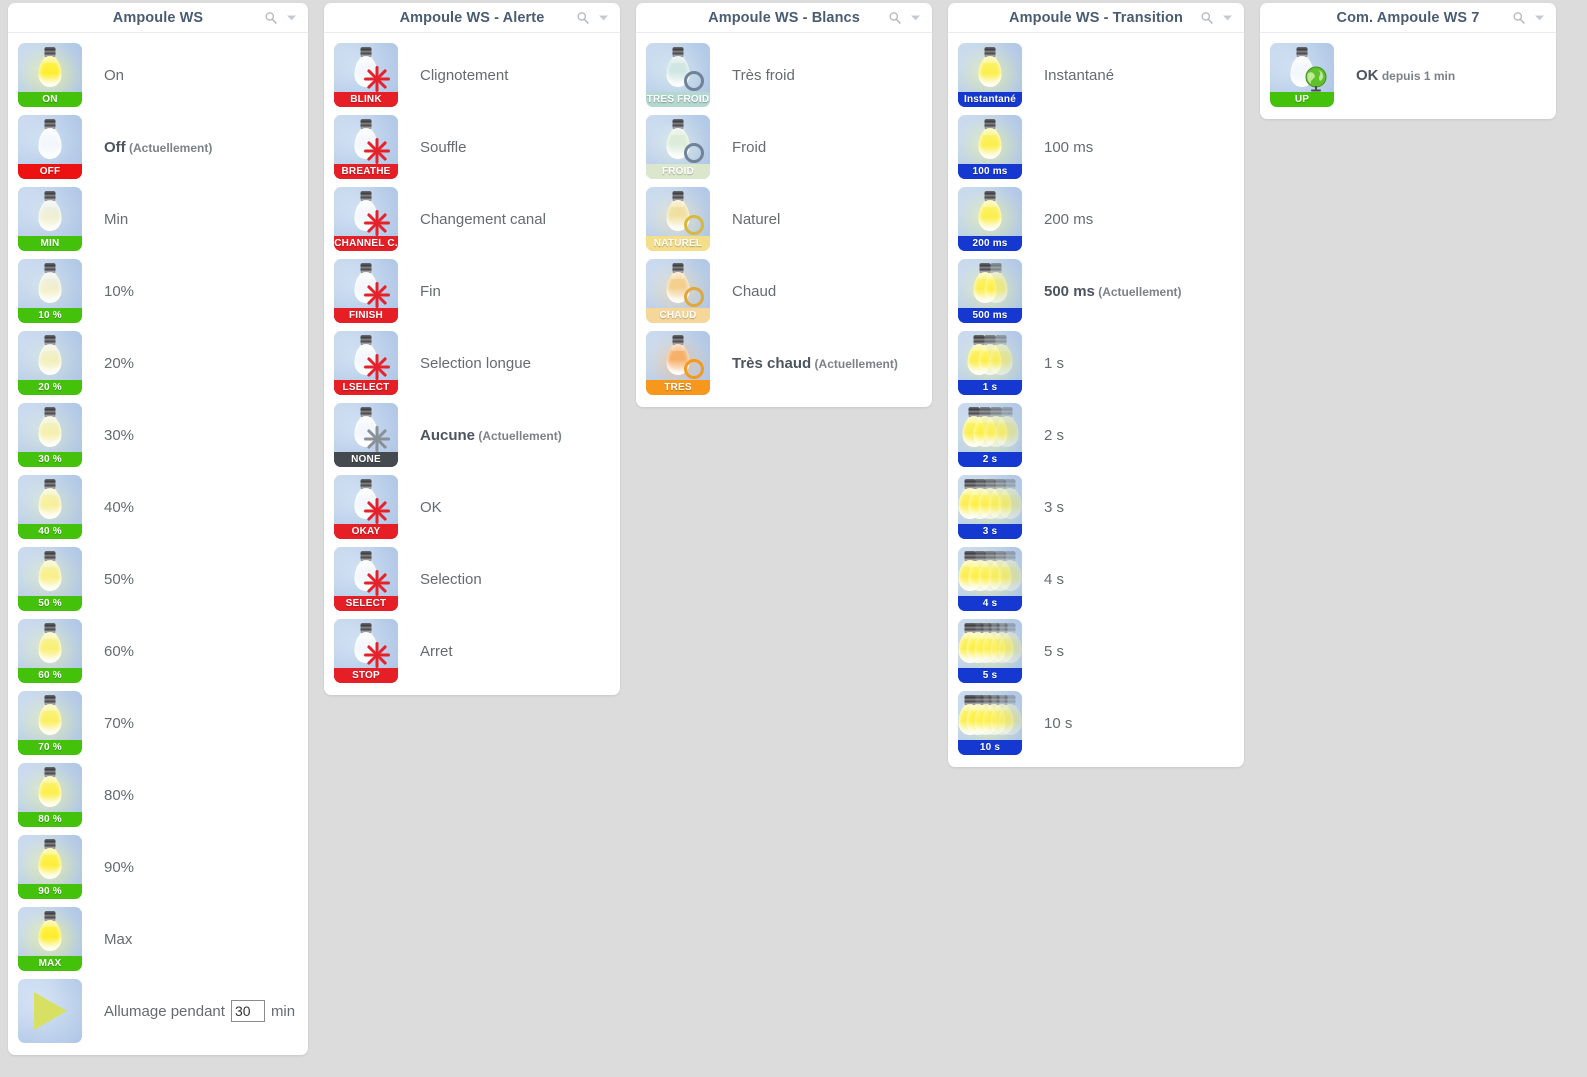  What do you see at coordinates (472, 651) in the screenshot?
I see `list-item-alert: STOP Arret` at bounding box center [472, 651].